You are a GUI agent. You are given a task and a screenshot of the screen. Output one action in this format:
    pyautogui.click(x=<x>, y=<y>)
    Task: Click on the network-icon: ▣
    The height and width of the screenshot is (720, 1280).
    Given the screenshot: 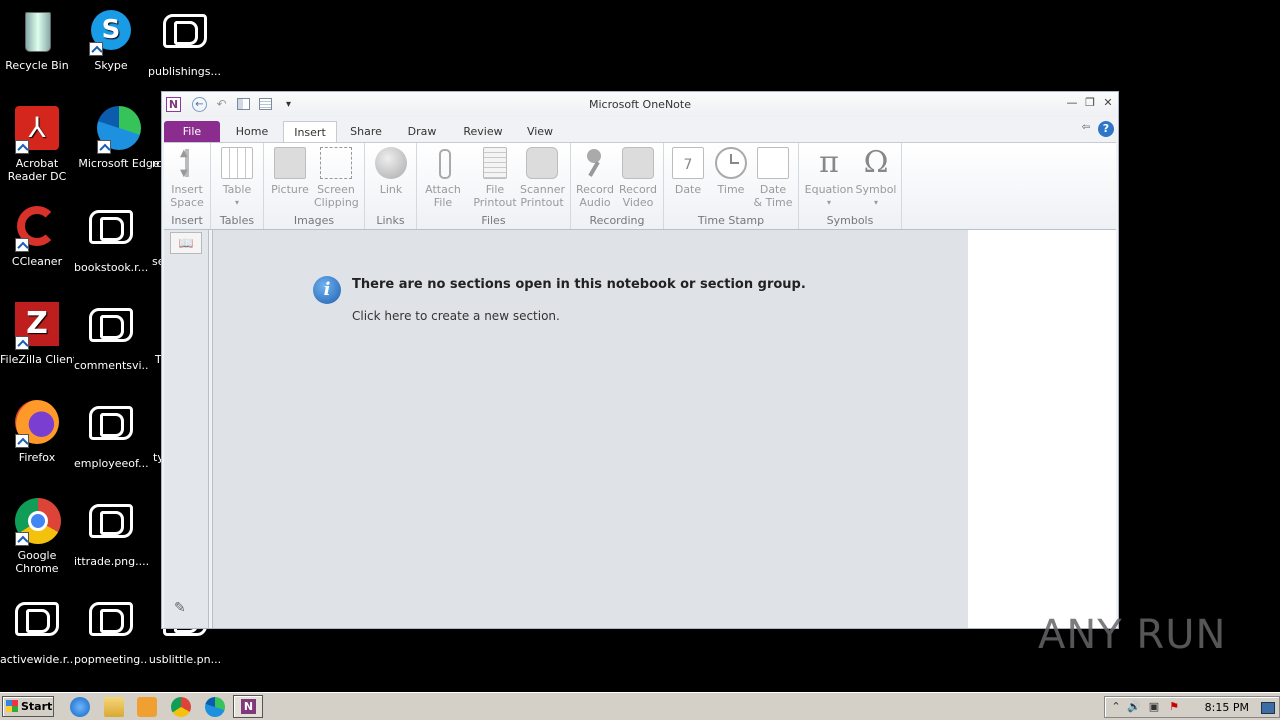 What is the action you would take?
    pyautogui.click(x=1154, y=707)
    